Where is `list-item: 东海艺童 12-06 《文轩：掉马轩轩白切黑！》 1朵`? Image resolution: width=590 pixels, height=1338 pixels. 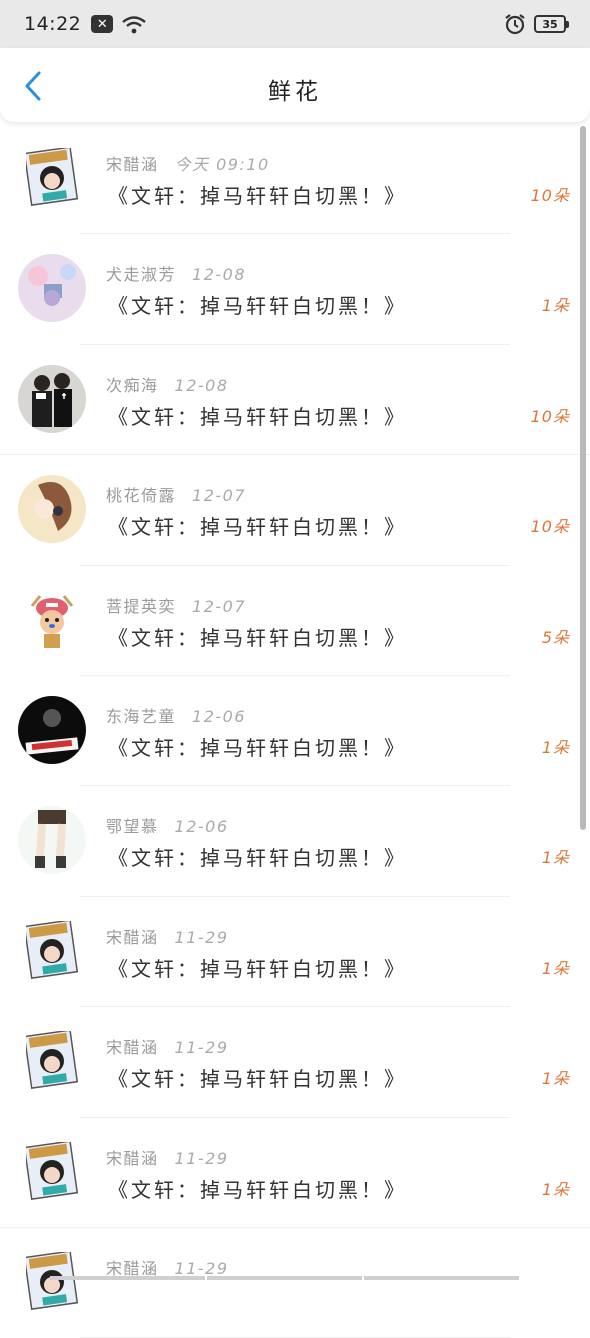 list-item: 东海艺童 12-06 《文轩：掉马轩轩白切黑！》 1朵 is located at coordinates (295, 731).